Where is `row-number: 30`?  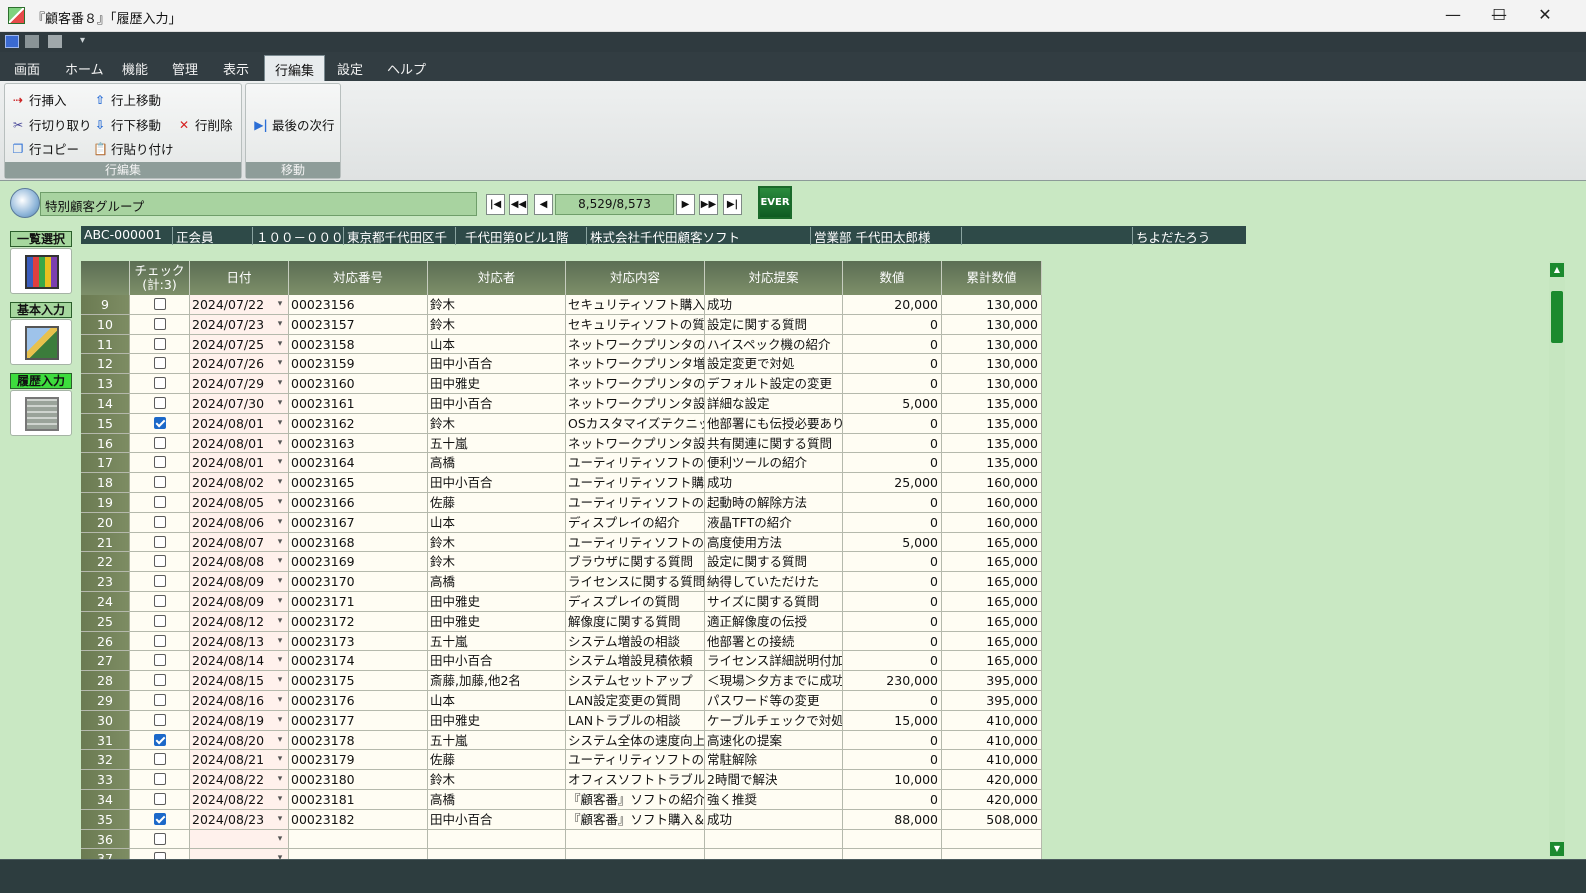
row-number: 30 is located at coordinates (105, 720).